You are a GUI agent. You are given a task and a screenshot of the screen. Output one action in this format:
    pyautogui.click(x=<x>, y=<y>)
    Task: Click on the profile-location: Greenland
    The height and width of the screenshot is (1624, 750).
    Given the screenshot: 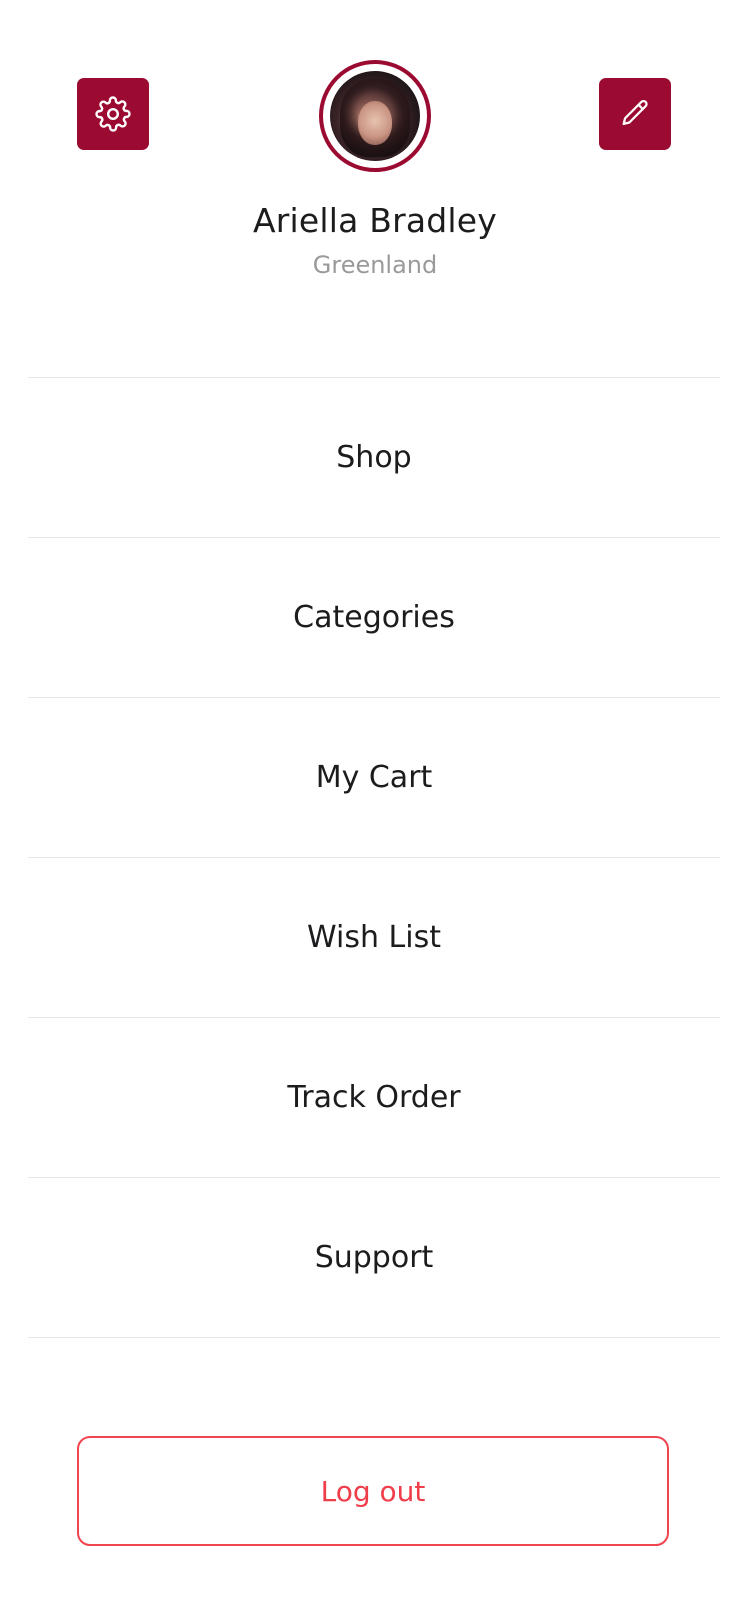 What is the action you would take?
    pyautogui.click(x=375, y=265)
    